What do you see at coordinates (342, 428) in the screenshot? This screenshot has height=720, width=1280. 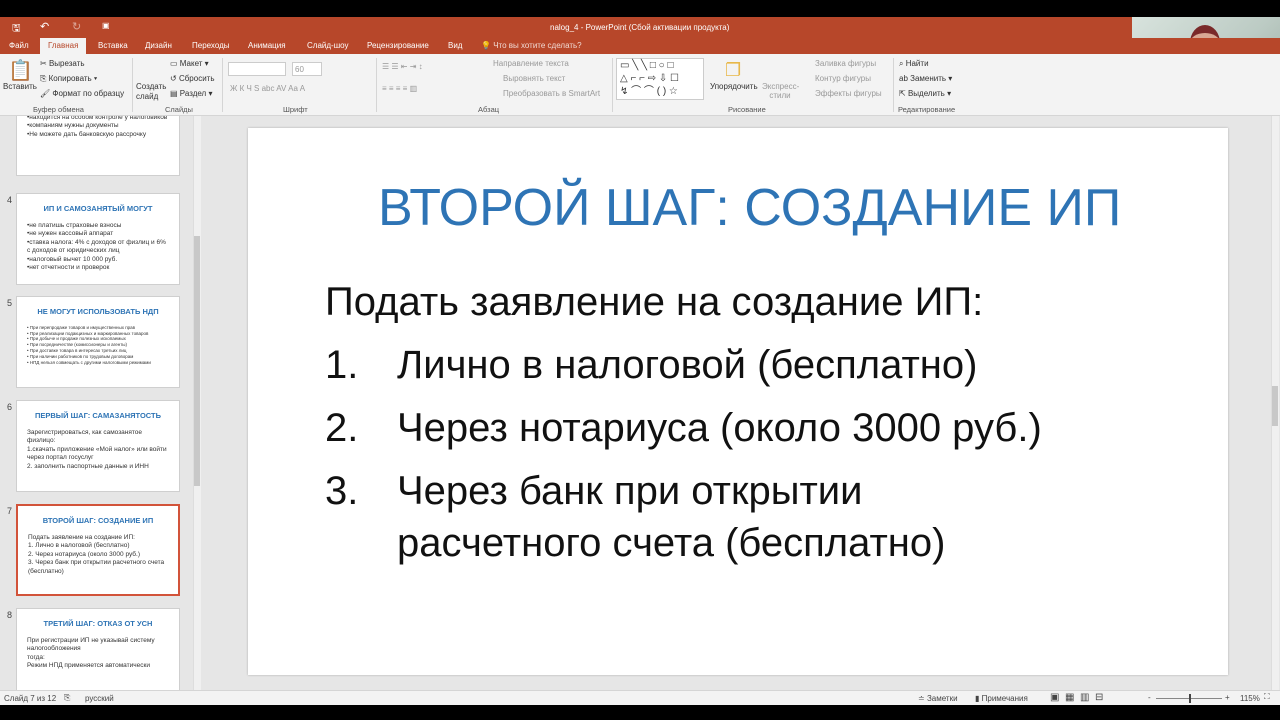 I see `list-number-2: 2.` at bounding box center [342, 428].